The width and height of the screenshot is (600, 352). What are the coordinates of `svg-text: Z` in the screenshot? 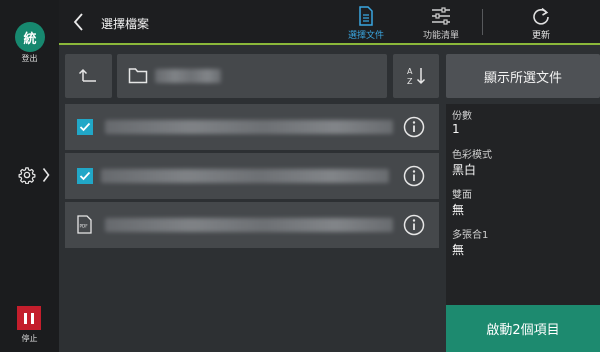 It's located at (410, 81).